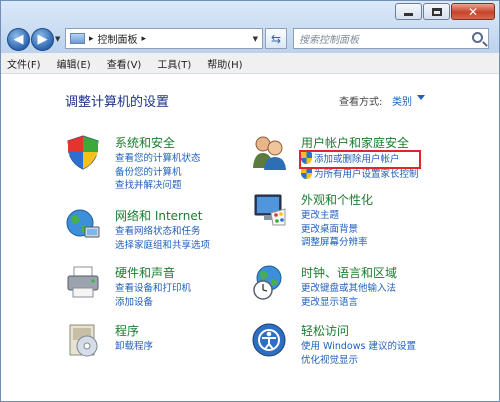  What do you see at coordinates (127, 330) in the screenshot?
I see `programs-heading: 程序` at bounding box center [127, 330].